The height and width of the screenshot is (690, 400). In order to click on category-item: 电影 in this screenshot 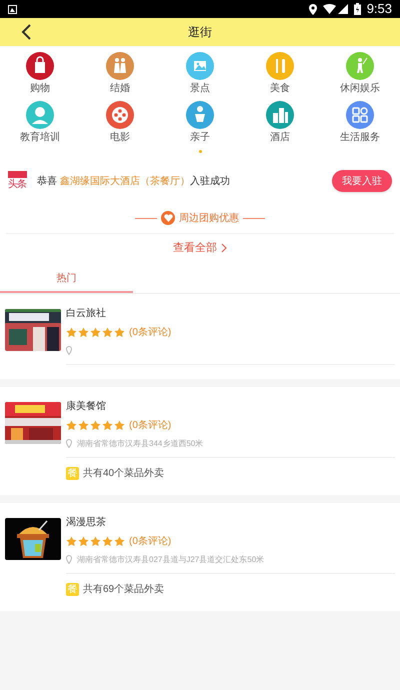, I will do `click(120, 122)`.